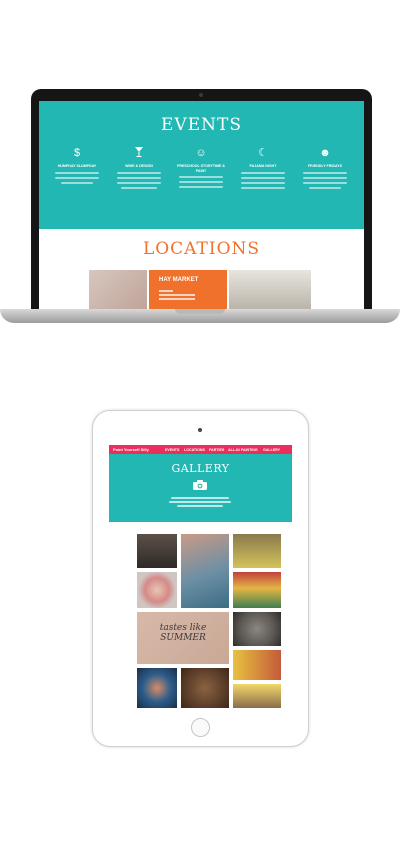 This screenshot has width=400, height=843. What do you see at coordinates (200, 316) in the screenshot?
I see `laptop-base` at bounding box center [200, 316].